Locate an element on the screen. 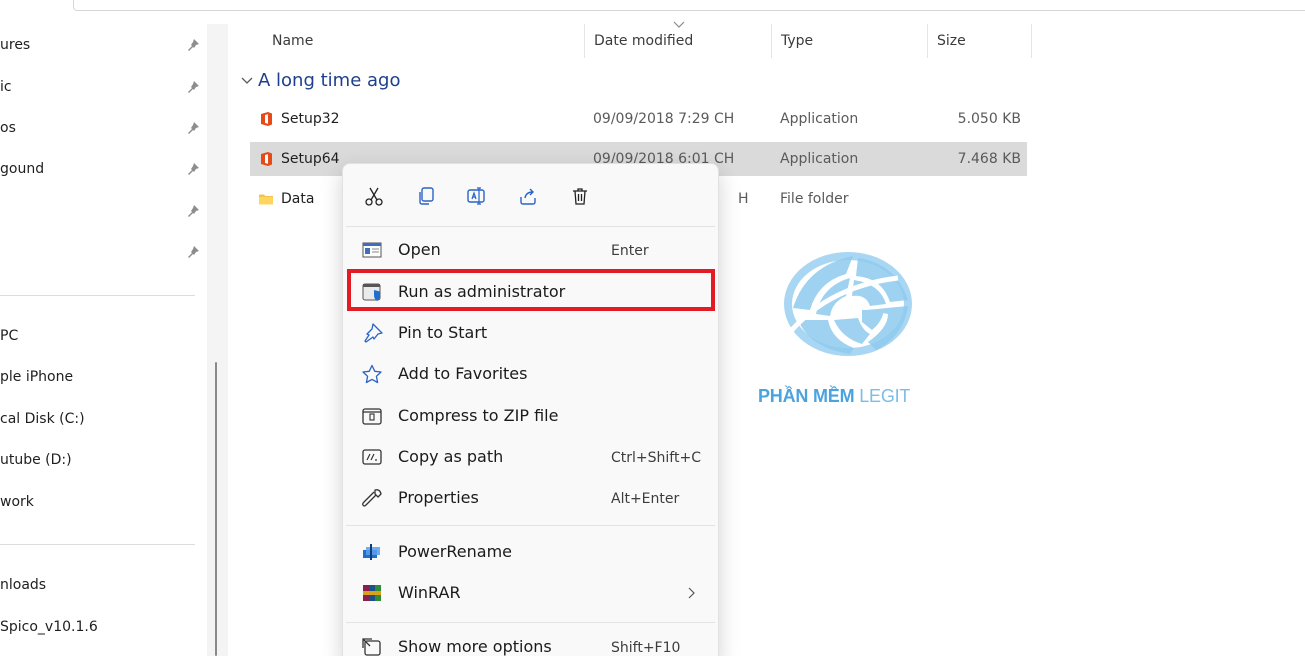 Image resolution: width=1305 pixels, height=656 pixels. nav-item-downloads: nloads is located at coordinates (102, 585).